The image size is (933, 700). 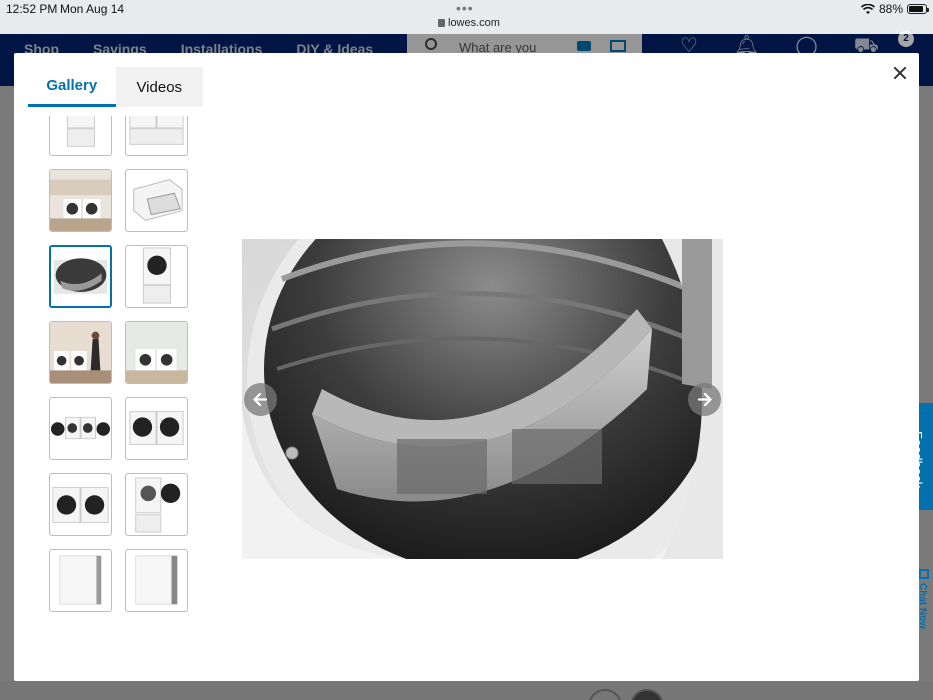 I want to click on address-bar: lowes.com, so click(x=469, y=23).